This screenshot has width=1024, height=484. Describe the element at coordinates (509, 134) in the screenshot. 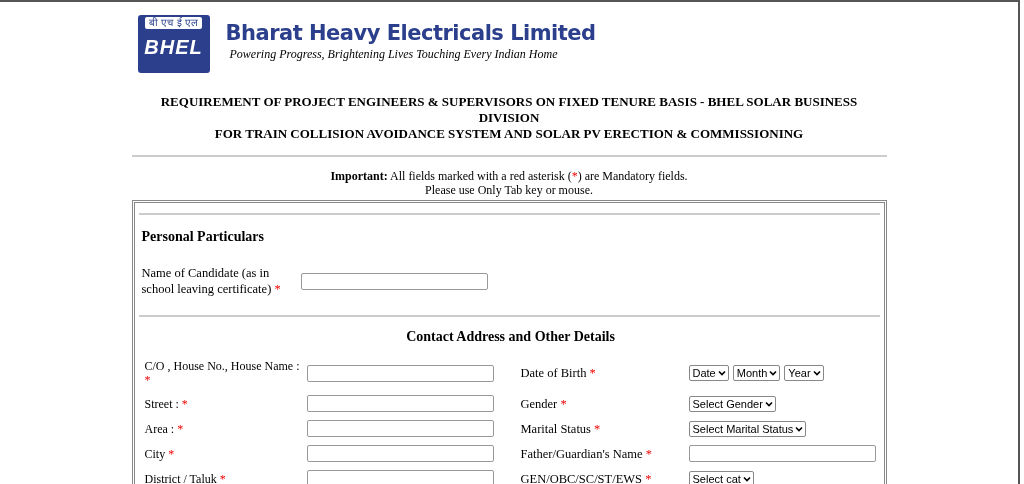

I see `page-title: FOR TRAIN COLLISION AVOIDANCE SYSTEM AND SOLAR PV ERECTION & COMMISSIONING` at that location.